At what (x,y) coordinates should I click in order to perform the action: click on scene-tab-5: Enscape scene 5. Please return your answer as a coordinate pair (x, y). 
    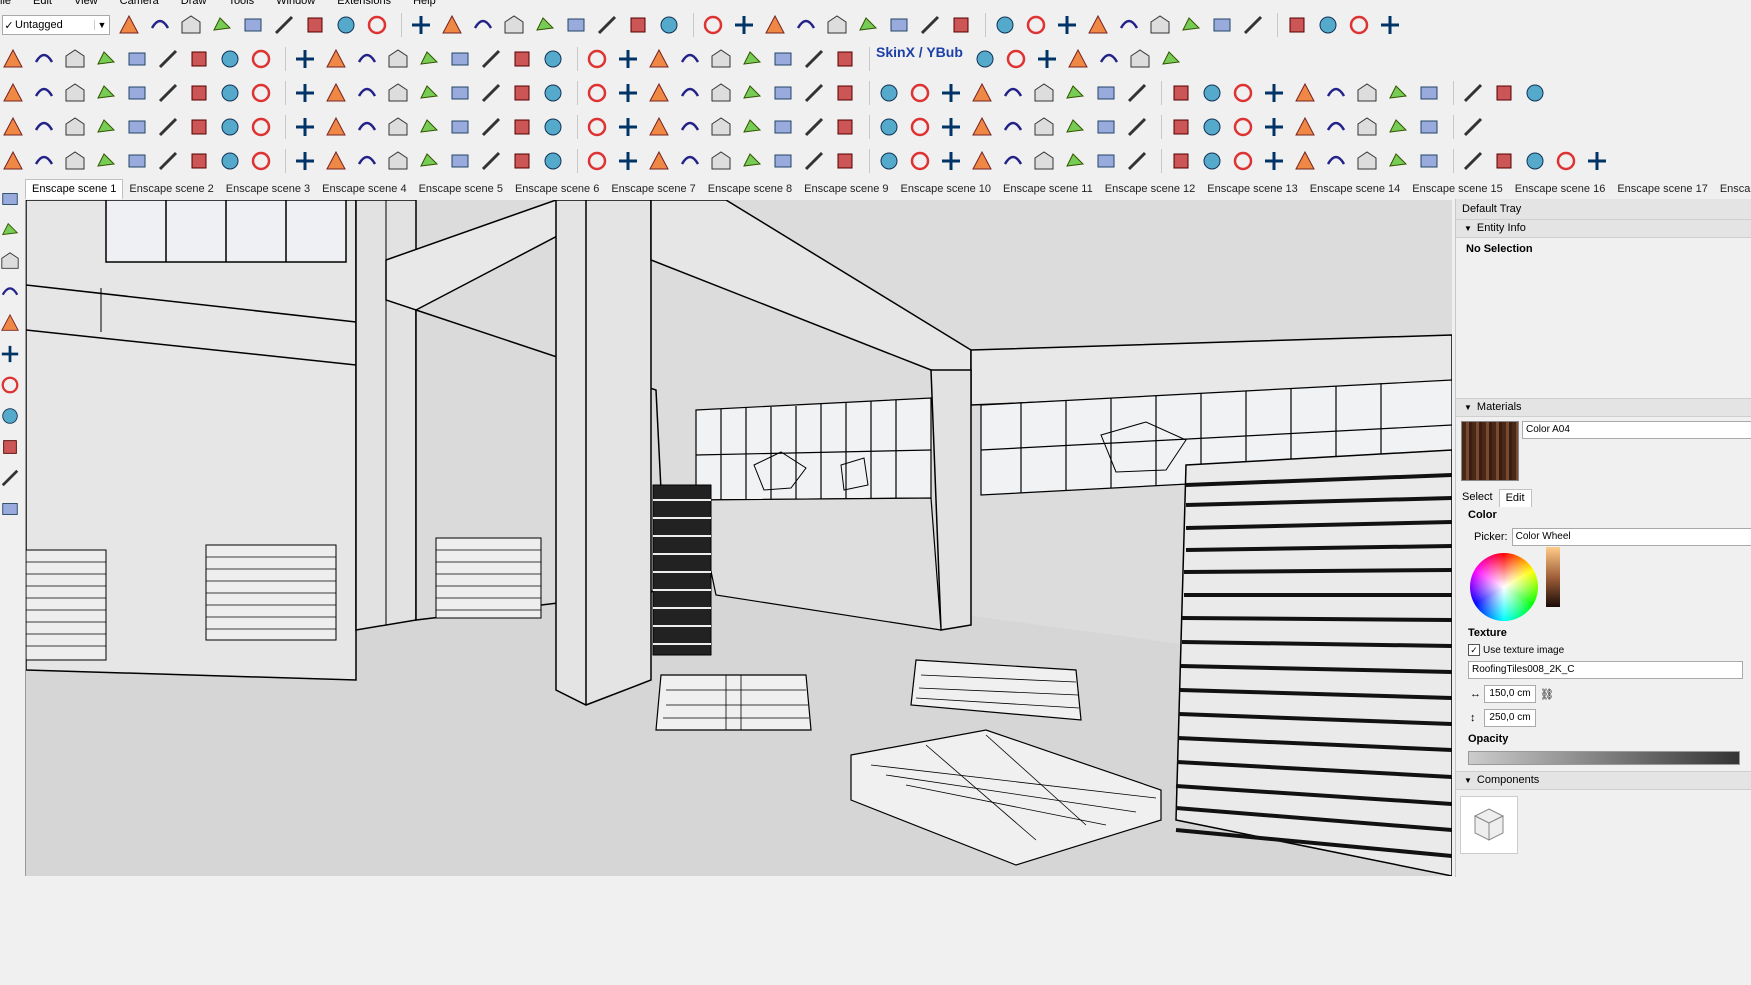
    Looking at the image, I should click on (461, 189).